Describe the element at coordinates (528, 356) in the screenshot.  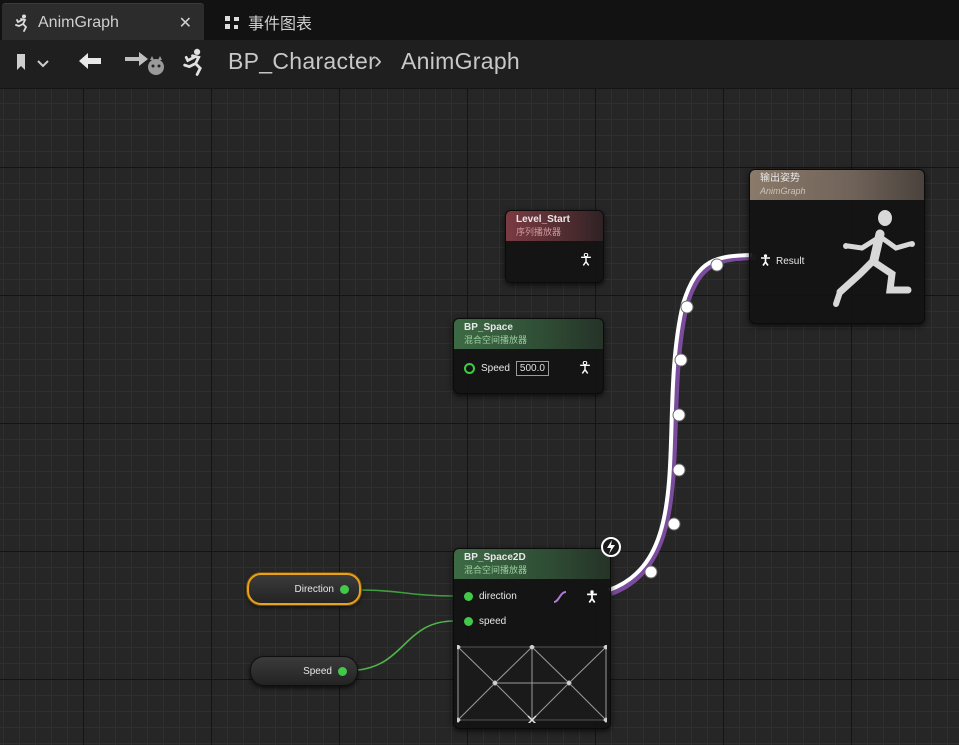
I see `bp-space-node: BP_Space 混合空间播放器 Speed 500.0` at that location.